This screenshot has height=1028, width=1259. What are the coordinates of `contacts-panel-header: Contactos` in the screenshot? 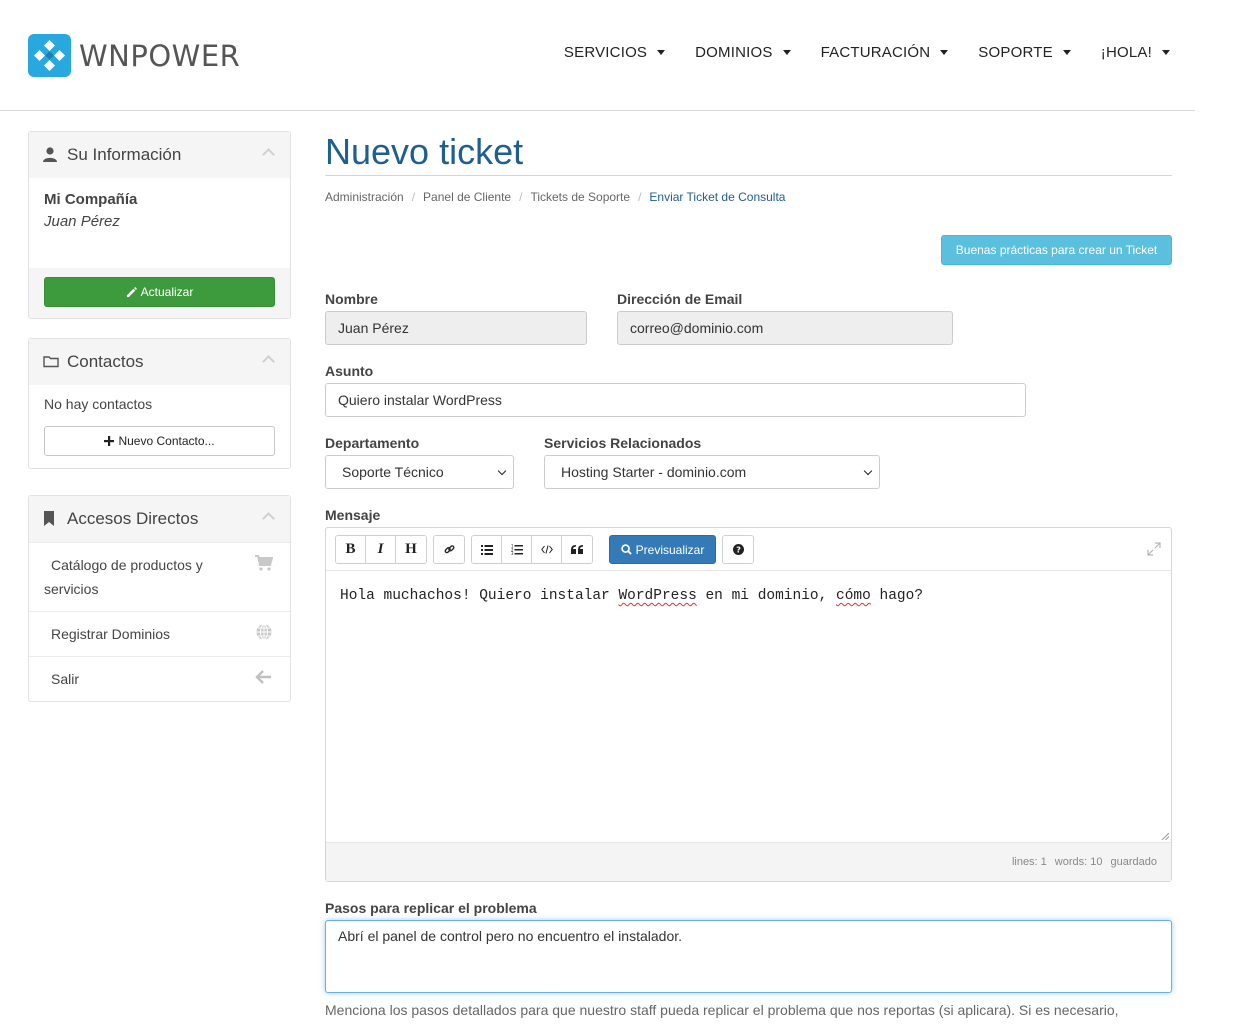 It's located at (159, 362).